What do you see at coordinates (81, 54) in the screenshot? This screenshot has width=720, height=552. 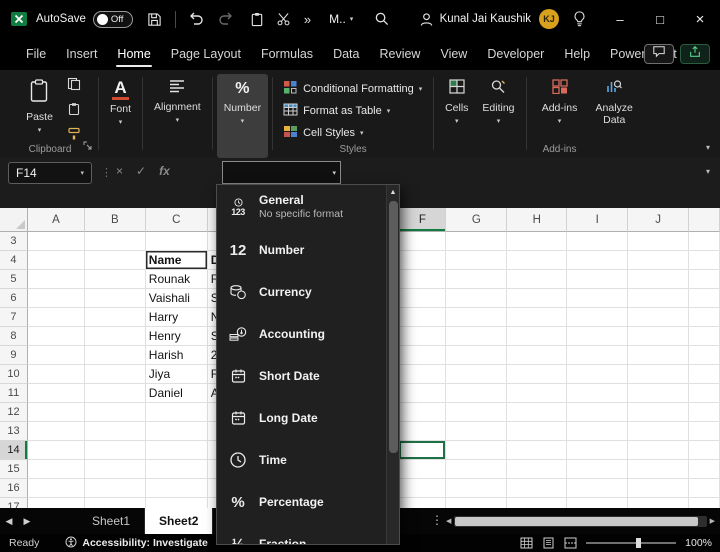 I see `tab-insert: Insert` at bounding box center [81, 54].